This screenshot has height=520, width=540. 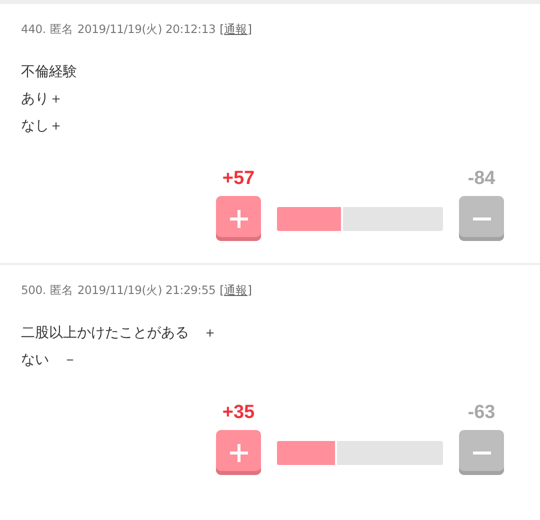 I want to click on comment-line: あり＋, so click(x=42, y=99).